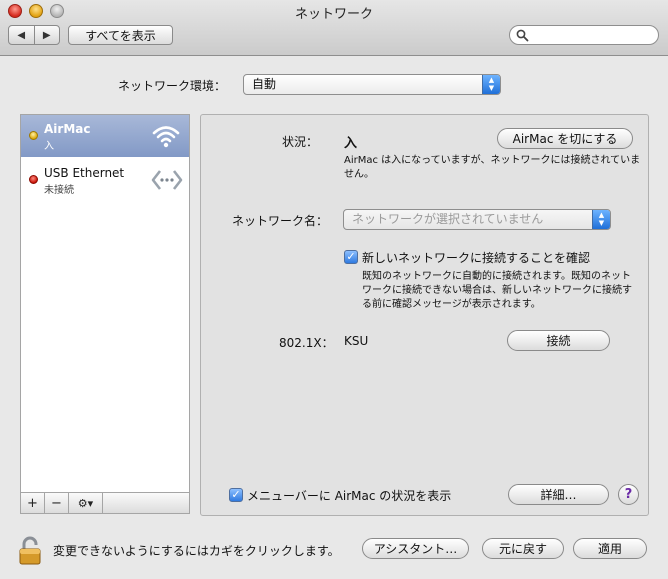 Image resolution: width=668 pixels, height=579 pixels. I want to click on status-value: 入, so click(351, 143).